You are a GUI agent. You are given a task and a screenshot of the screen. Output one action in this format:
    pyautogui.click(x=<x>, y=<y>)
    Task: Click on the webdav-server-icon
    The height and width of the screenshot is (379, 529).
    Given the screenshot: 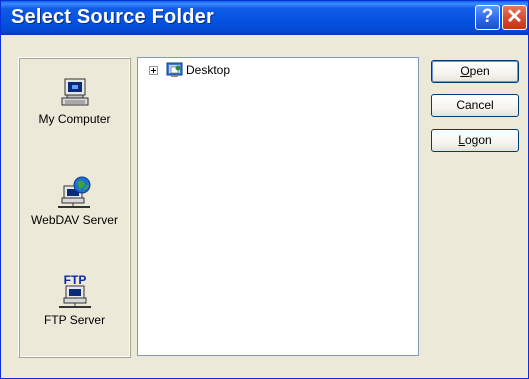 What is the action you would take?
    pyautogui.click(x=73, y=192)
    